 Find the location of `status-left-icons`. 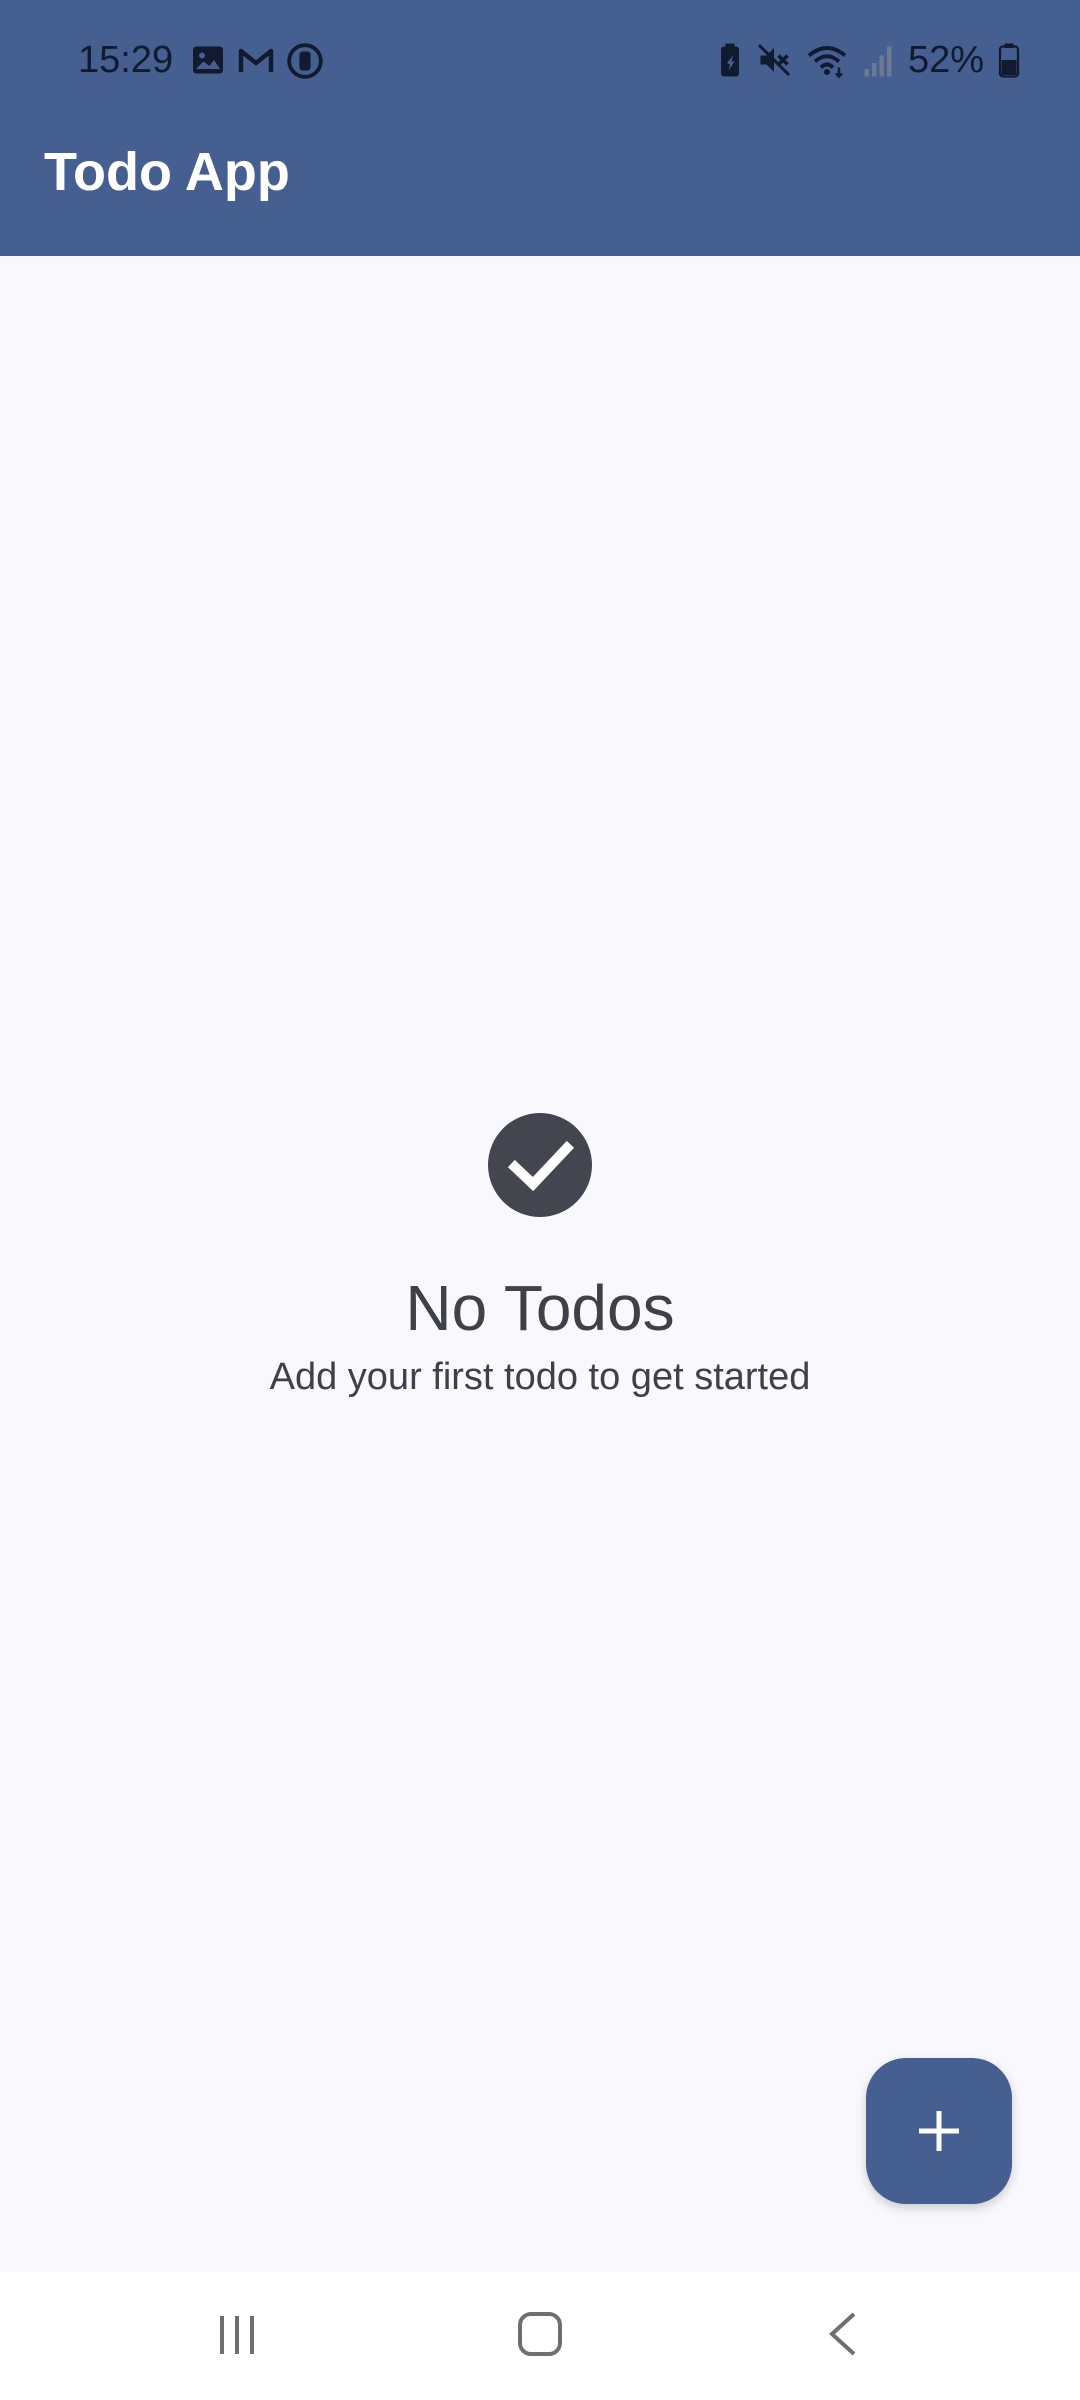

status-left-icons is located at coordinates (257, 61).